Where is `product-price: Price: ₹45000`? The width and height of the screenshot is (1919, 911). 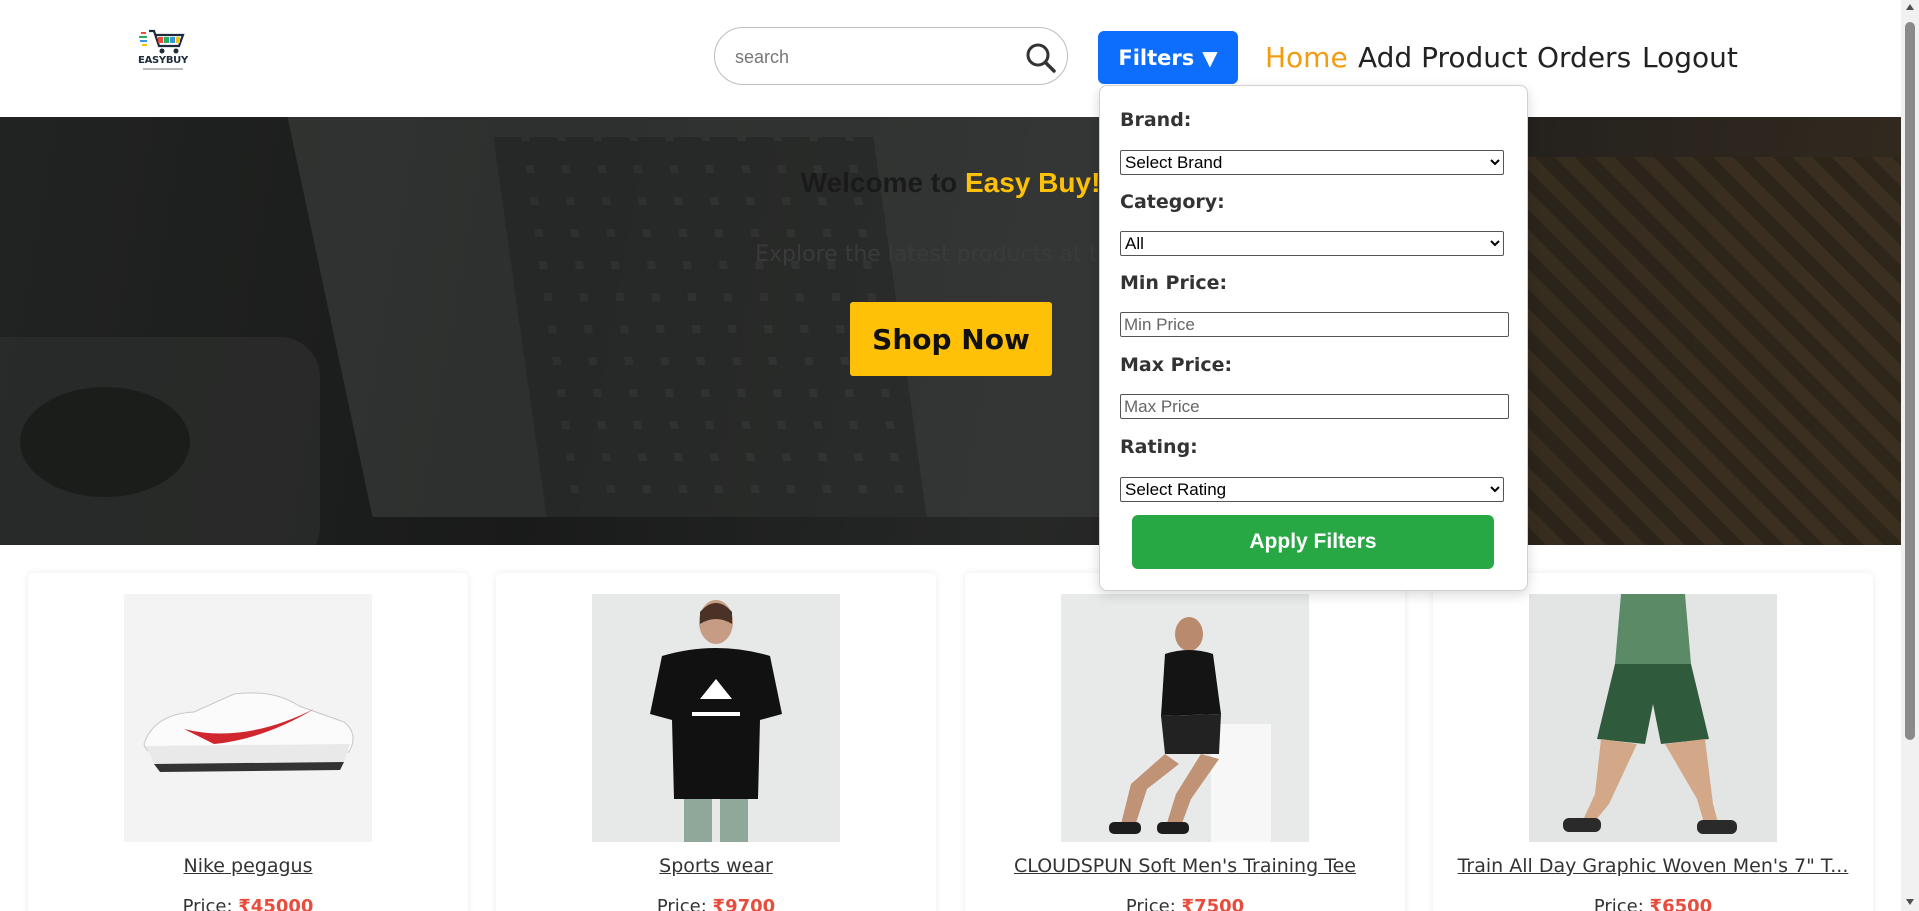 product-price: Price: ₹45000 is located at coordinates (248, 903).